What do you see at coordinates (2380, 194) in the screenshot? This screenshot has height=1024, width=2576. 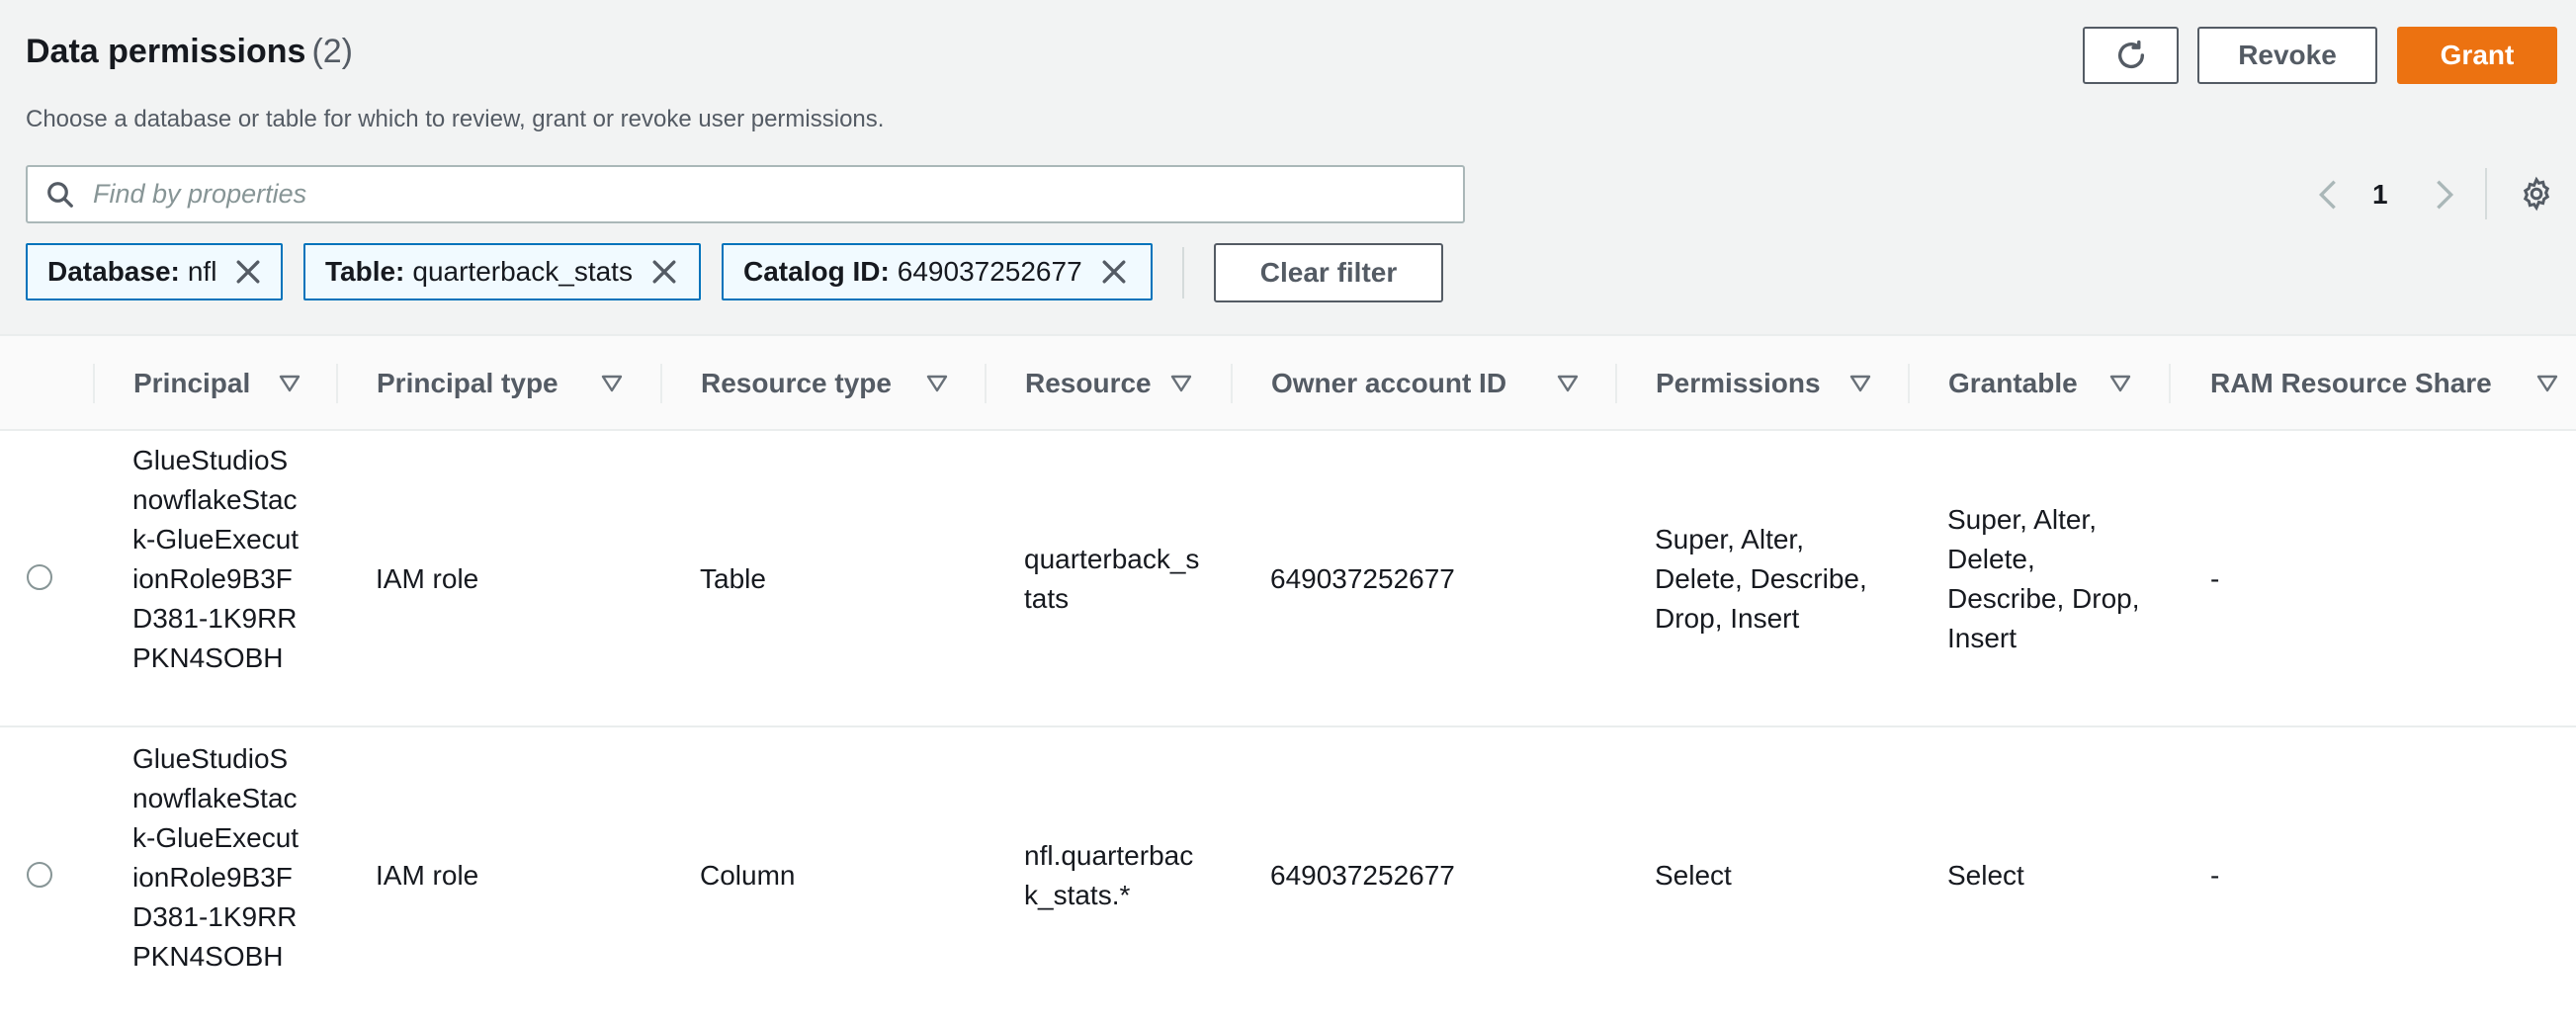 I see `page-number: 1` at bounding box center [2380, 194].